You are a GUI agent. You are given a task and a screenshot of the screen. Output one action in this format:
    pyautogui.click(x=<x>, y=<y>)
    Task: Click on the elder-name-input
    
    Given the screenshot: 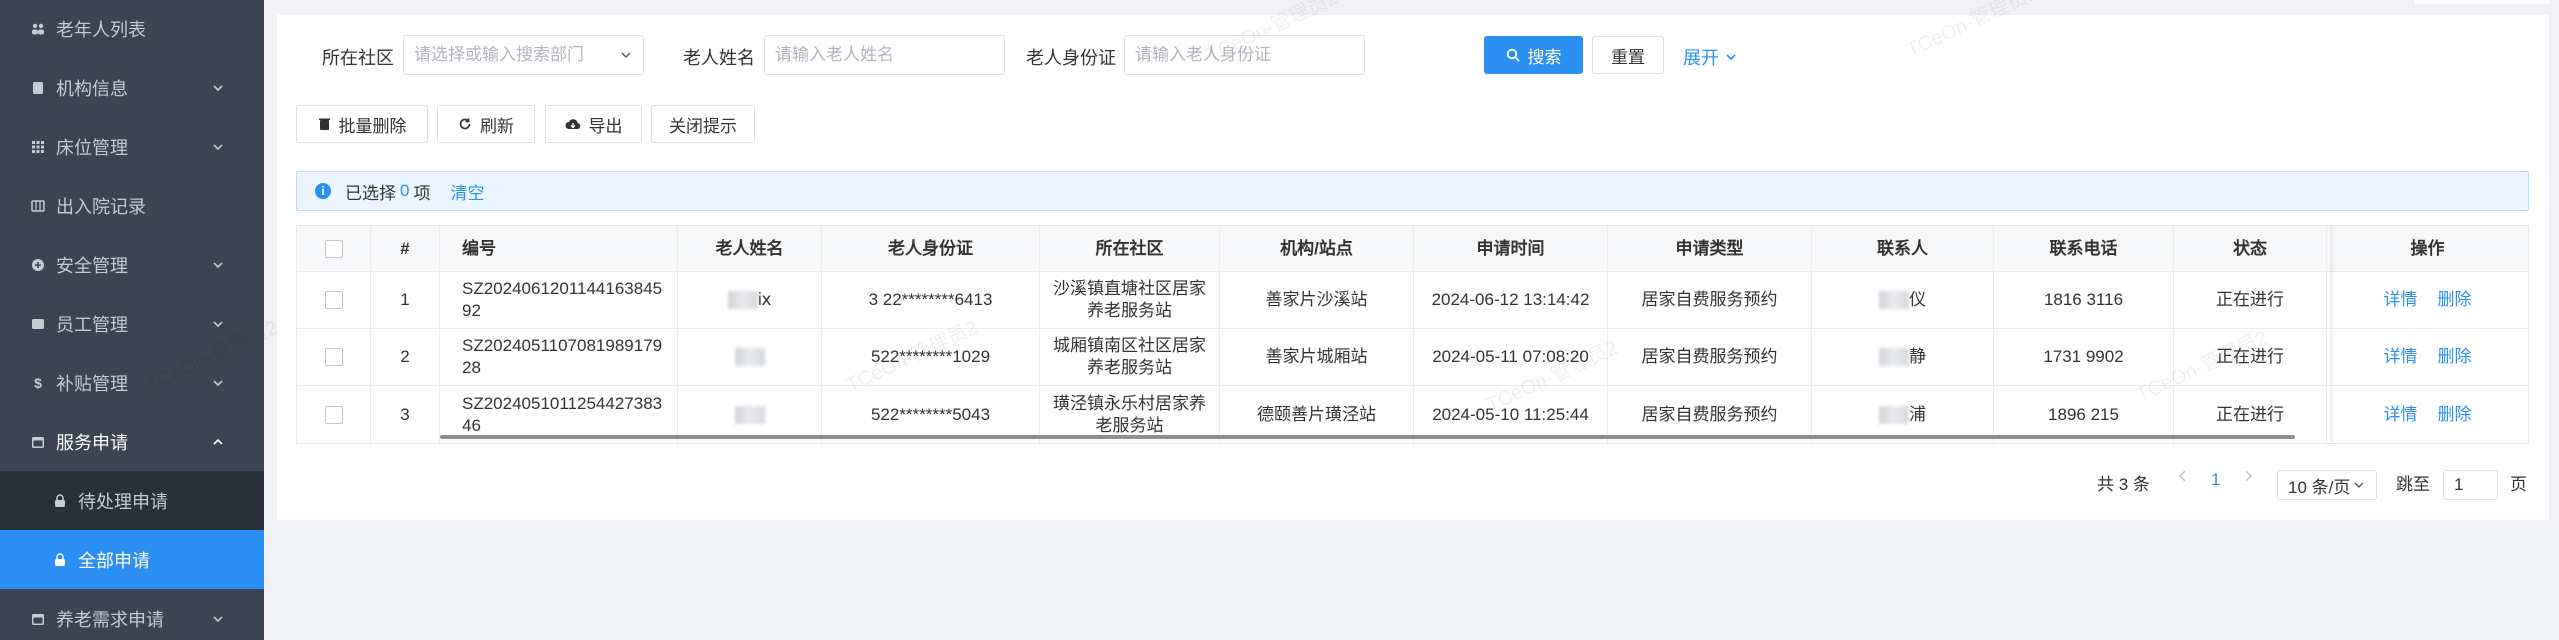 What is the action you would take?
    pyautogui.click(x=884, y=55)
    